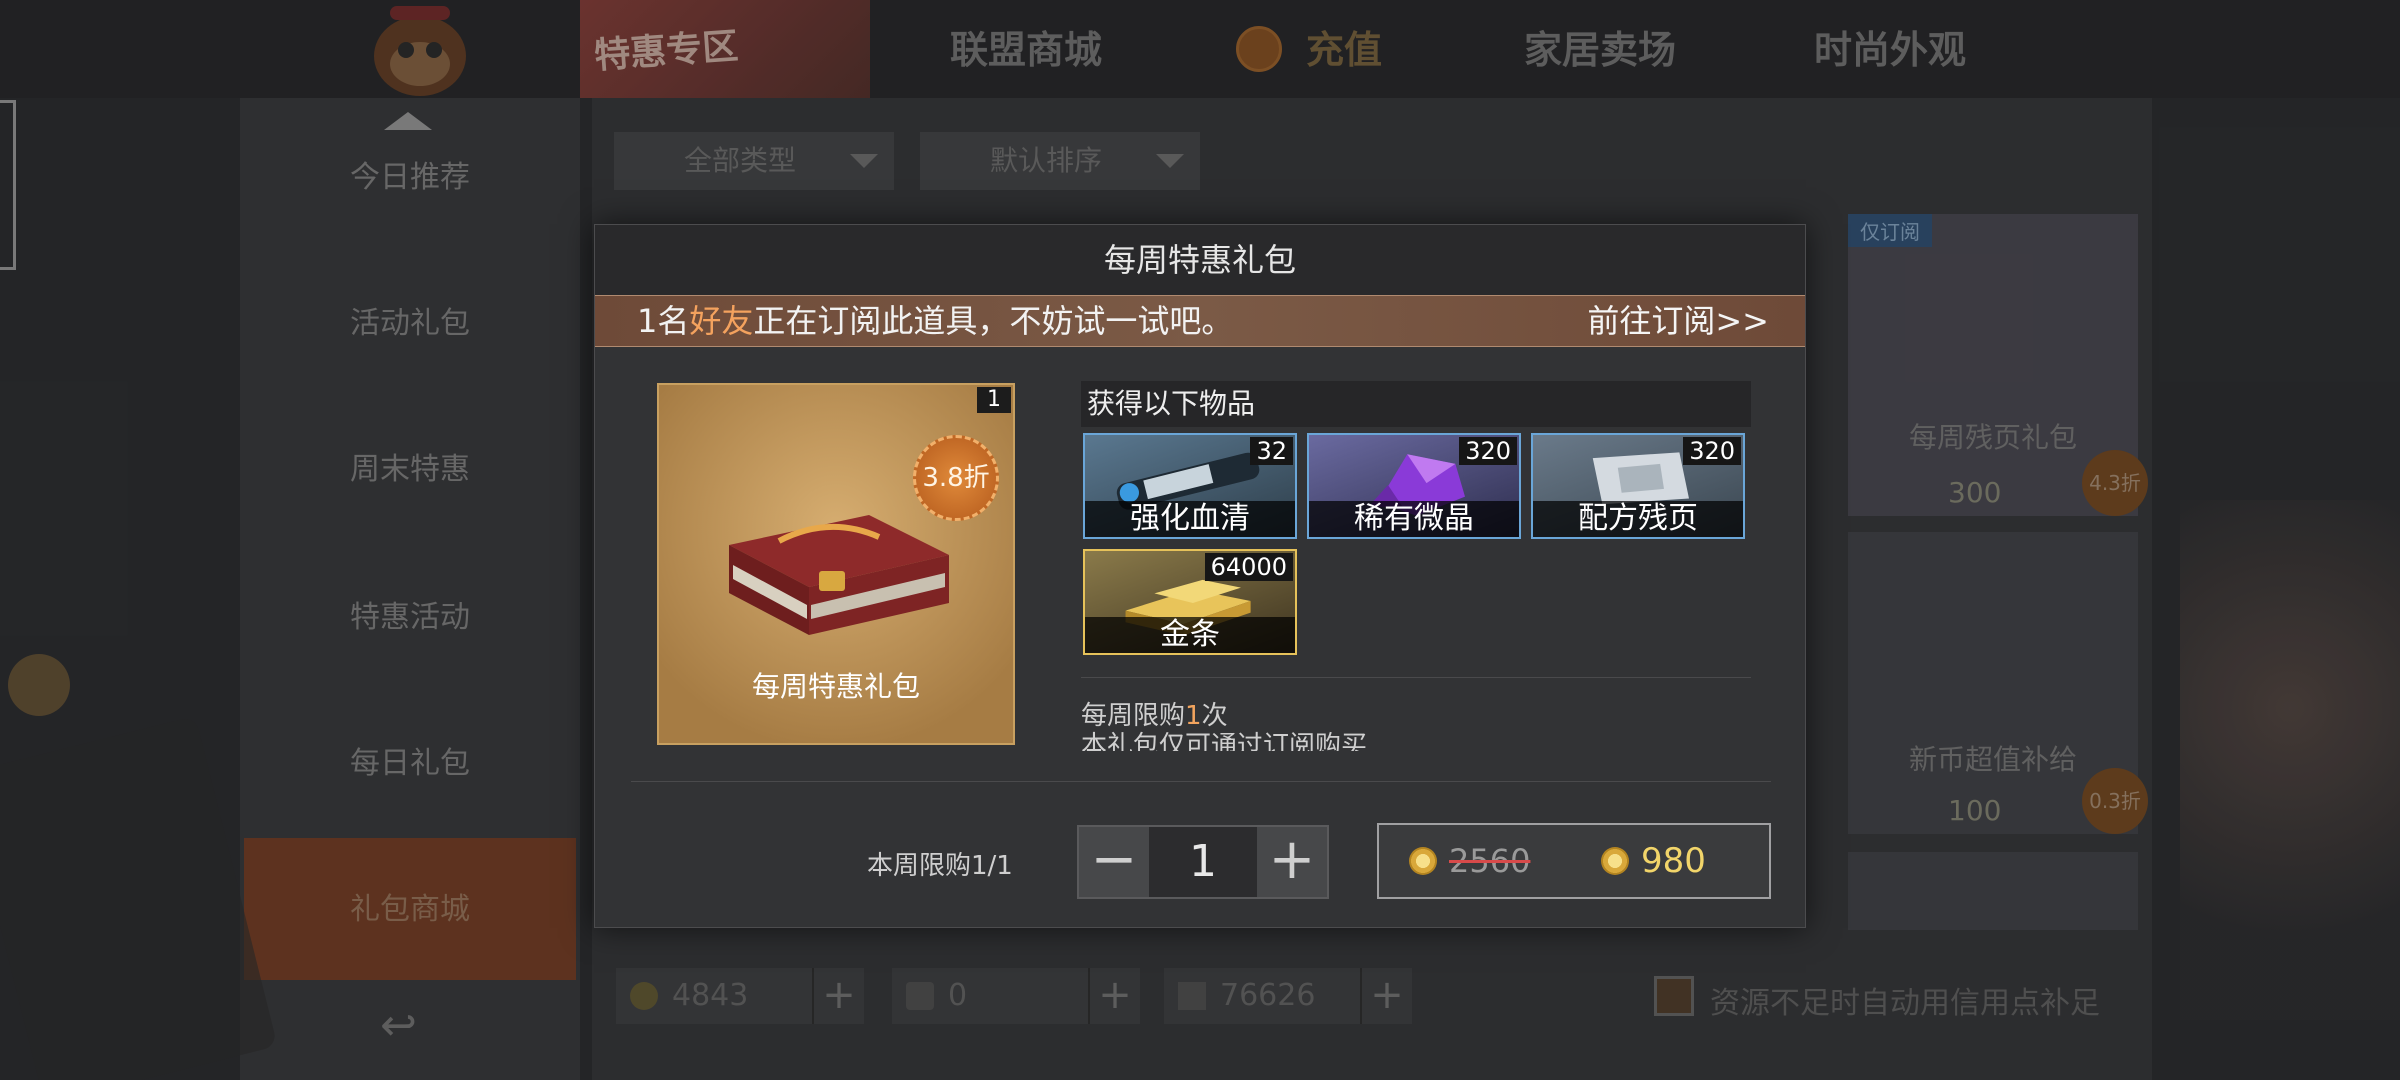 This screenshot has width=2400, height=1080. Describe the element at coordinates (839, 575) in the screenshot. I see `treasure-chest-icon` at that location.